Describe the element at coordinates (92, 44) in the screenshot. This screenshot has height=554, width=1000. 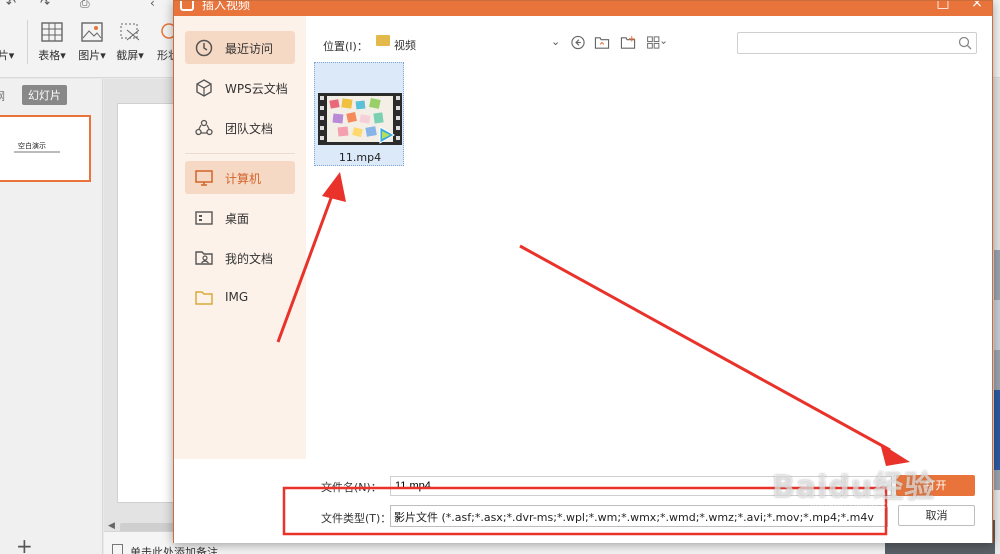
I see `ribbon-picture-button: 图片▾` at that location.